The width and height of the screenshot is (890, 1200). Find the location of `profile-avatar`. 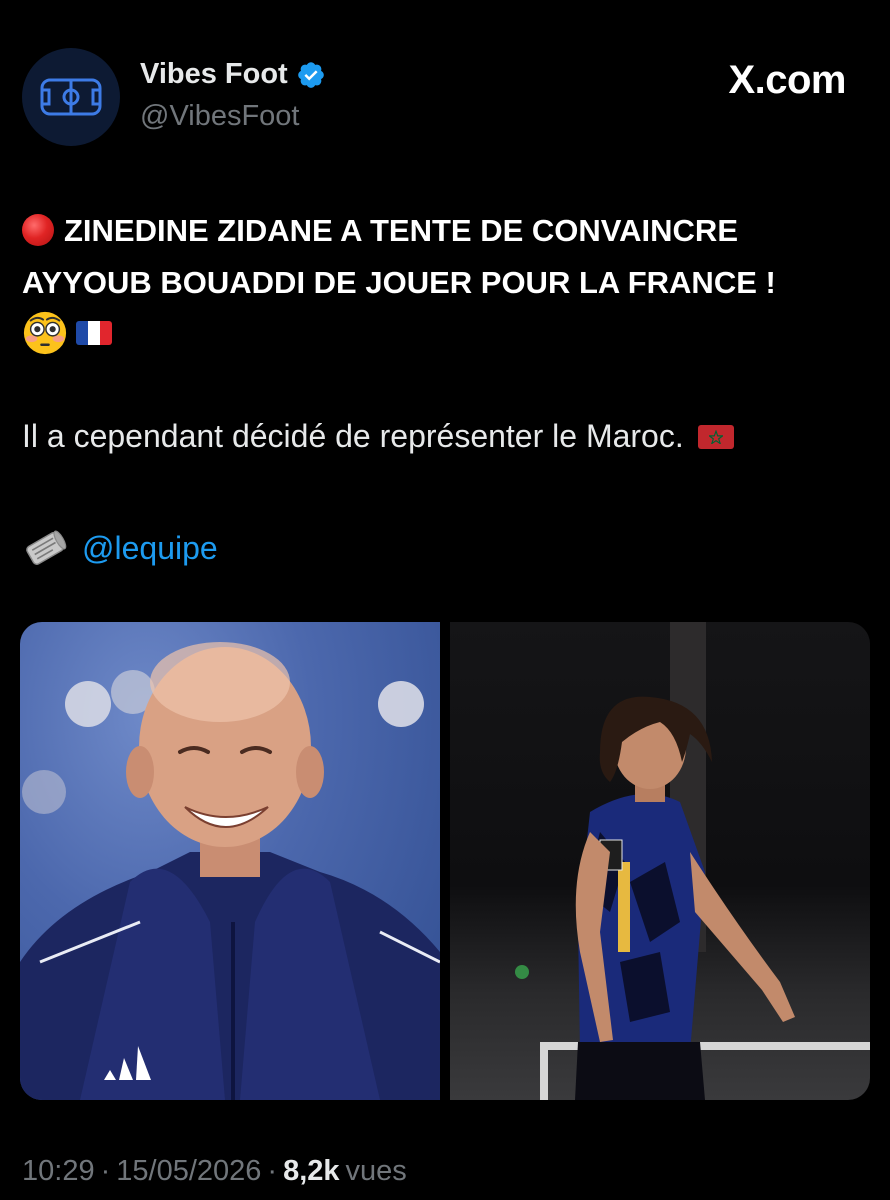

profile-avatar is located at coordinates (71, 97).